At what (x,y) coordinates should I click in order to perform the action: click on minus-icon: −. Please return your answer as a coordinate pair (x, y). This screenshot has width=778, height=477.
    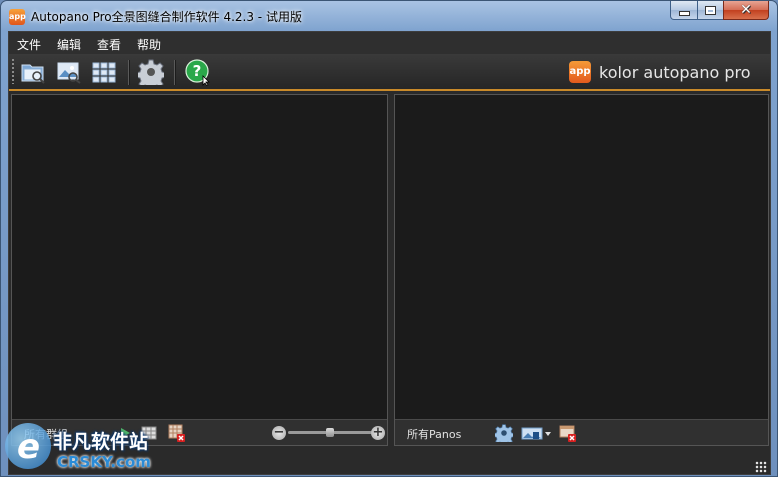
    Looking at the image, I should click on (279, 432).